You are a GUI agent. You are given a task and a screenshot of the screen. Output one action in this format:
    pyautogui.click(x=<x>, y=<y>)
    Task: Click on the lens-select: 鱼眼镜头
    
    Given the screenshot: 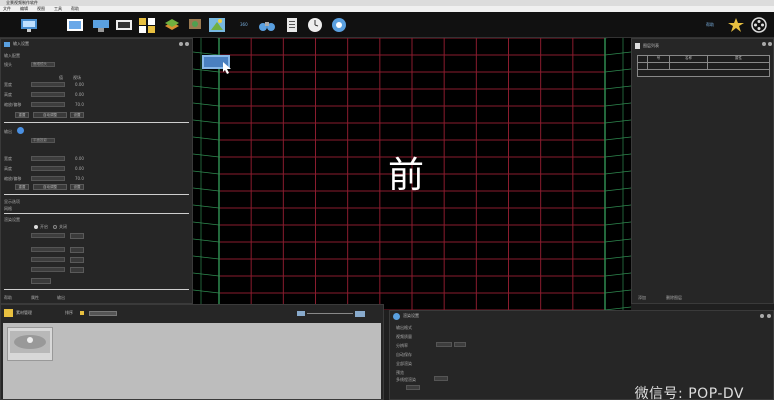 What is the action you would take?
    pyautogui.click(x=43, y=64)
    